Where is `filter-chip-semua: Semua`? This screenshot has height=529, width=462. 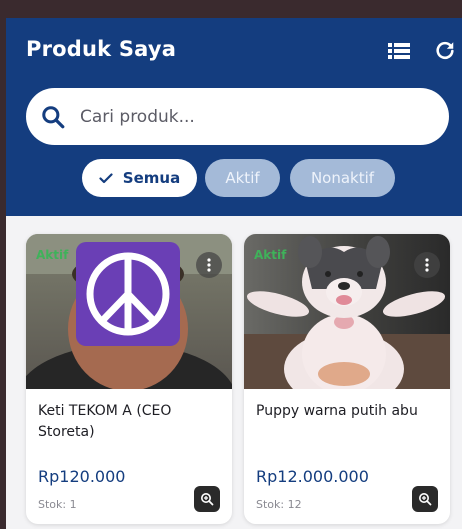
filter-chip-semua: Semua is located at coordinates (139, 178).